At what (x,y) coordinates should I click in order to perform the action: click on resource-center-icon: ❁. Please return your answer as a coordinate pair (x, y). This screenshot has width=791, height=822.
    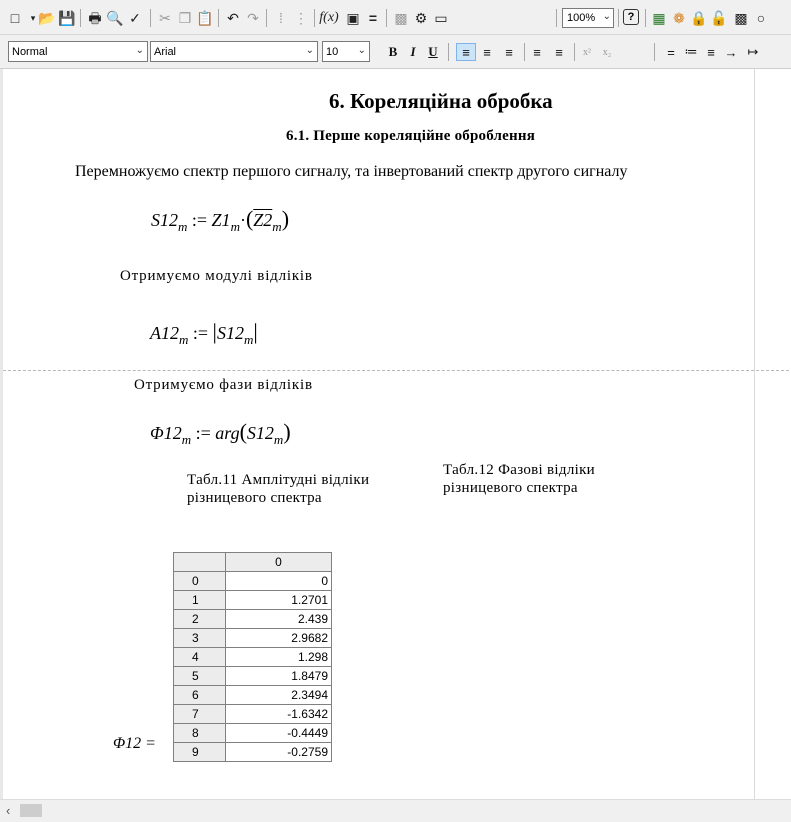
    Looking at the image, I should click on (679, 18).